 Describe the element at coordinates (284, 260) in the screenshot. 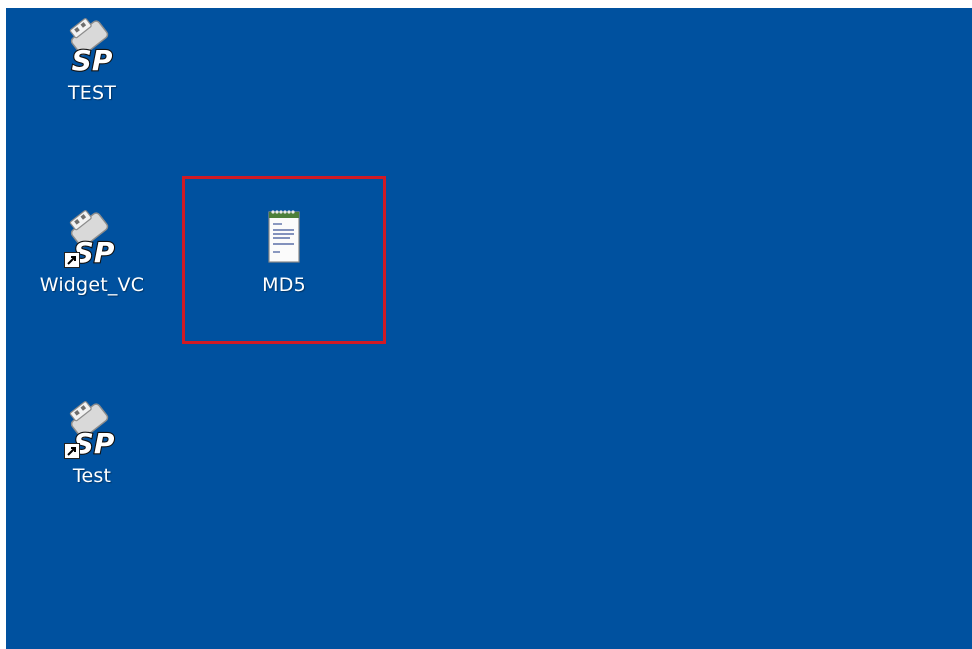

I see `highlight-box` at that location.